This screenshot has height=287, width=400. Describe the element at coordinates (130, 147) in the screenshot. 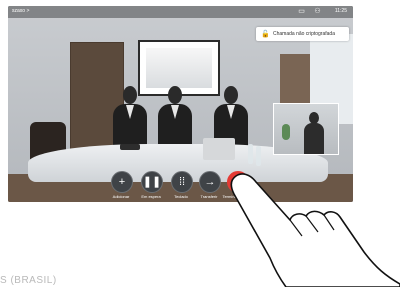

I see `conference-speaker` at that location.